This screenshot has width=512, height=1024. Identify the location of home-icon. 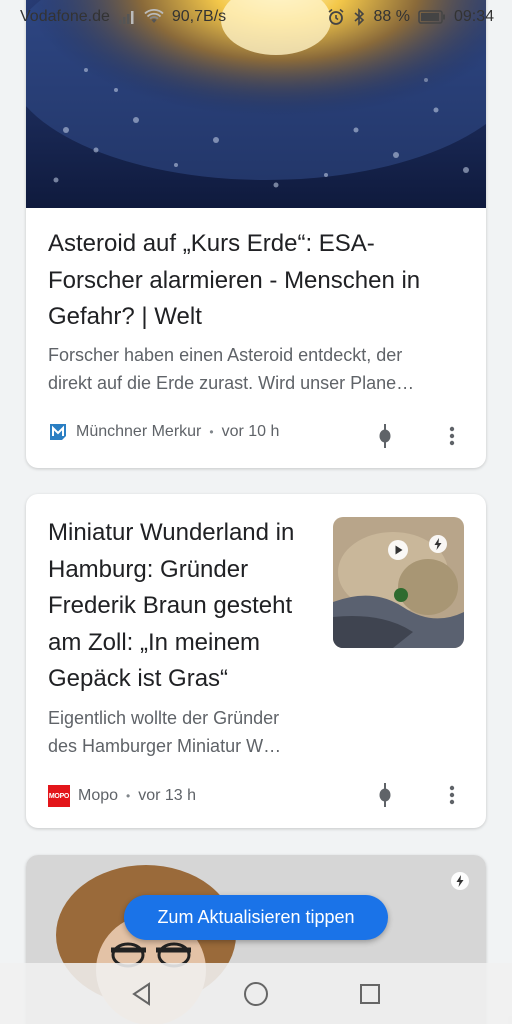
(256, 994).